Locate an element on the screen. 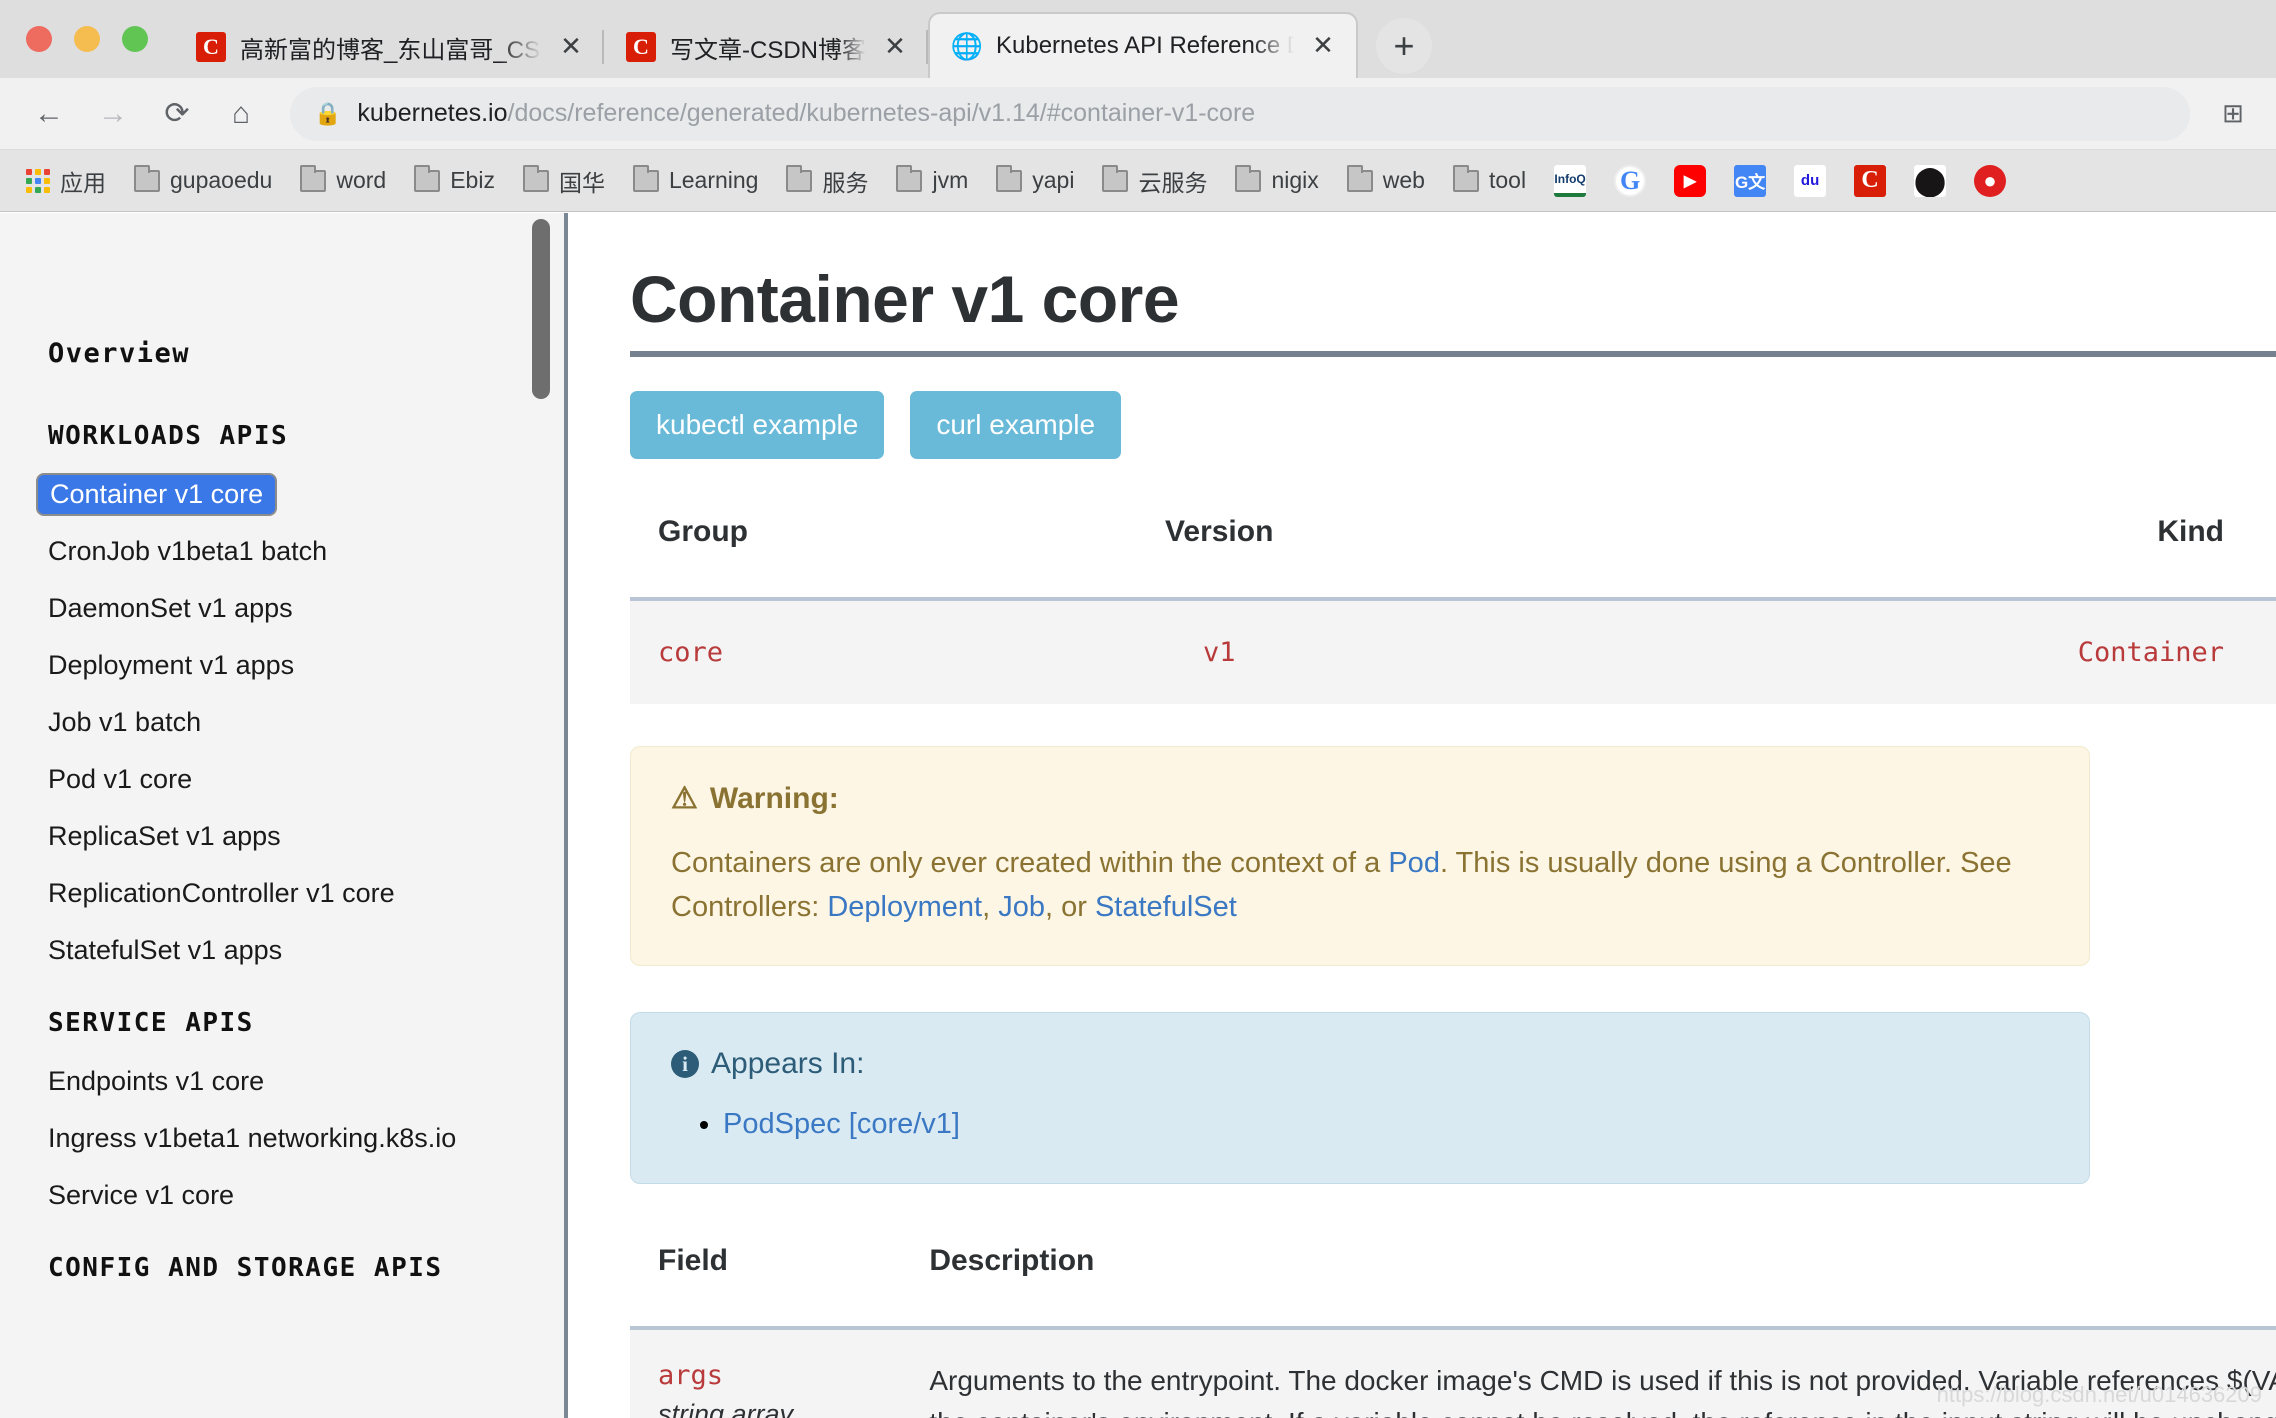 The image size is (2276, 1418). bookmark-csdn: C is located at coordinates (1870, 181).